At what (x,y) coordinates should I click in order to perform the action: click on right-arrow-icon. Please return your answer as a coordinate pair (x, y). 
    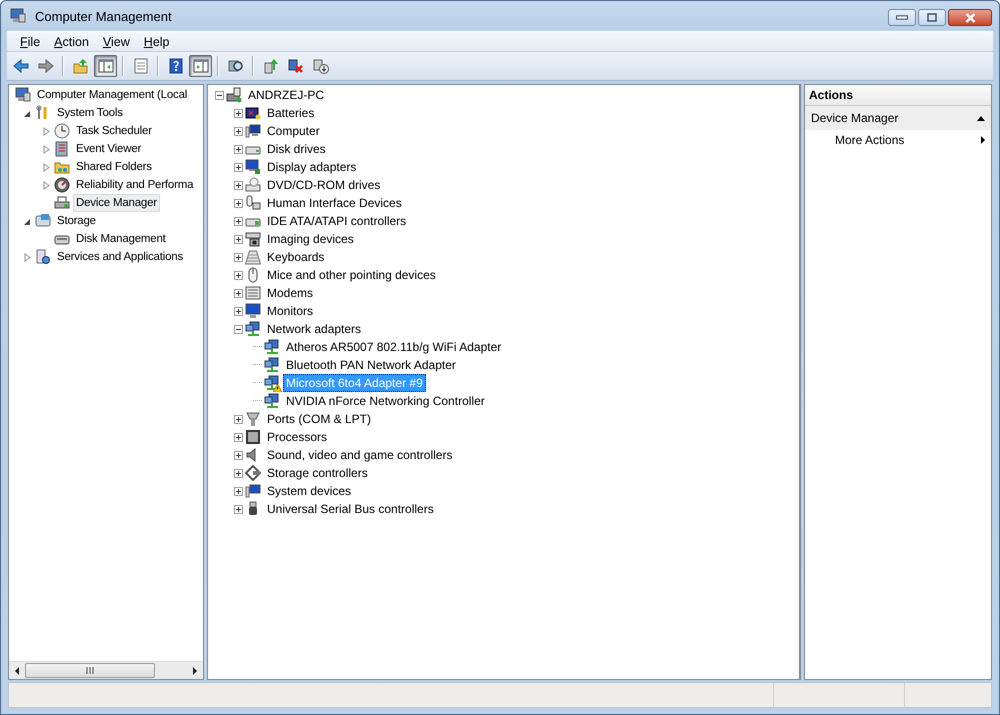
    Looking at the image, I should click on (46, 66).